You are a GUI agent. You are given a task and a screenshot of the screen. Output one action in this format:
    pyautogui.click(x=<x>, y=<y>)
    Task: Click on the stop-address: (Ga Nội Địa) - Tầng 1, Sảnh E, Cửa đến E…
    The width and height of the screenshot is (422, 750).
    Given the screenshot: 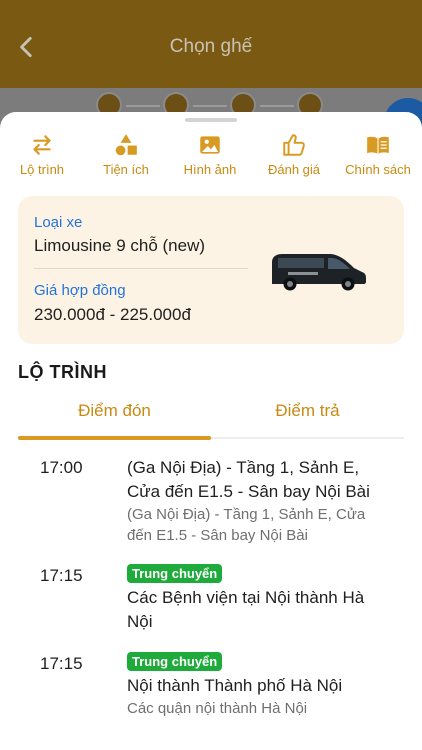 What is the action you would take?
    pyautogui.click(x=246, y=525)
    